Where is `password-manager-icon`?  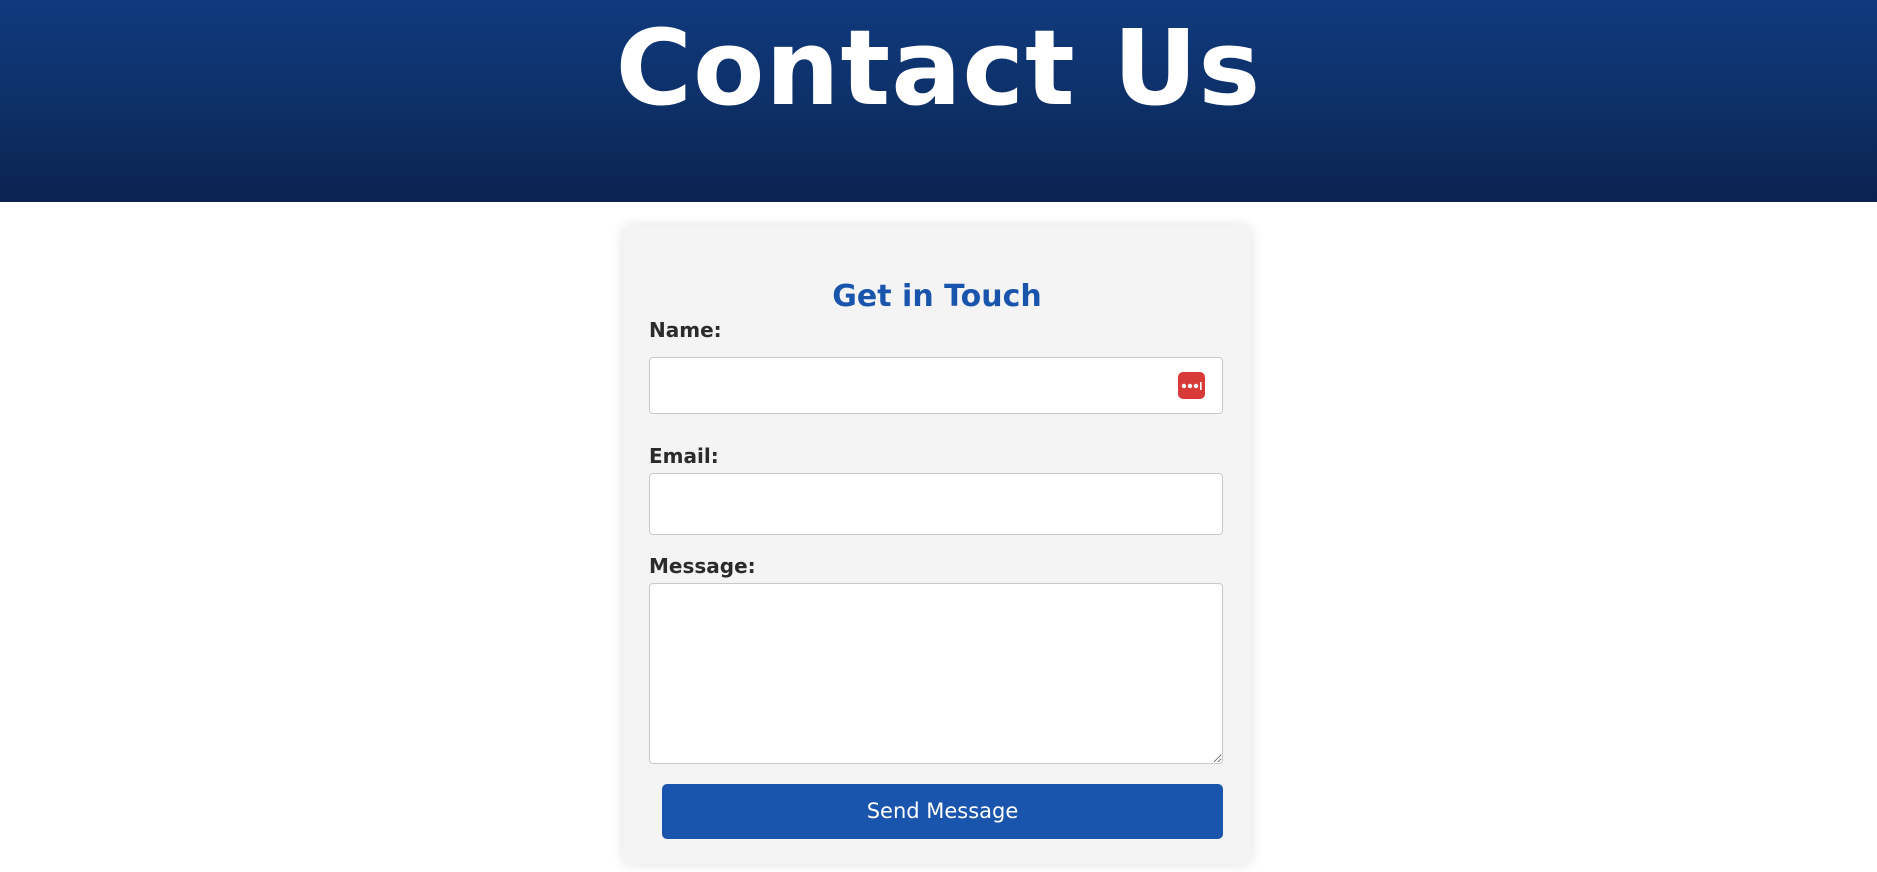 password-manager-icon is located at coordinates (1191, 385).